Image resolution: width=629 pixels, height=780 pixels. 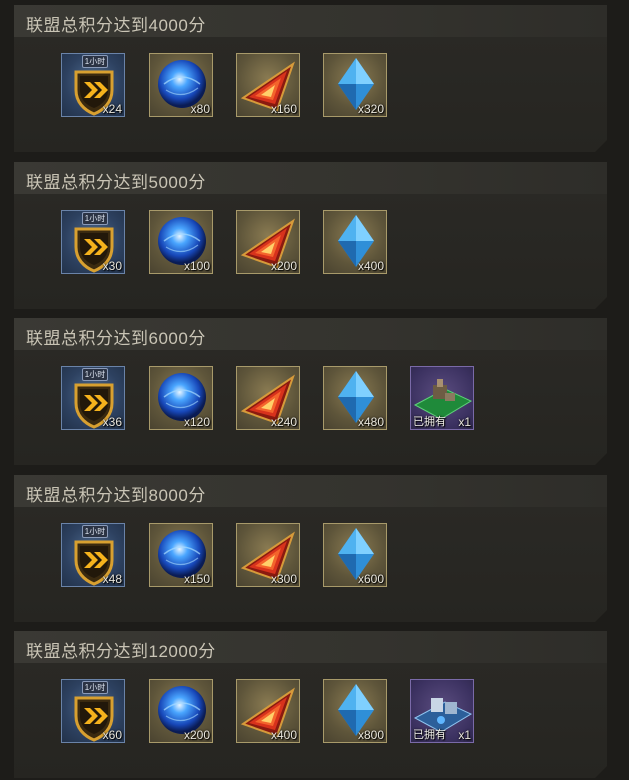 I want to click on tier-header: 联盟总积分达到6000分, so click(x=310, y=334).